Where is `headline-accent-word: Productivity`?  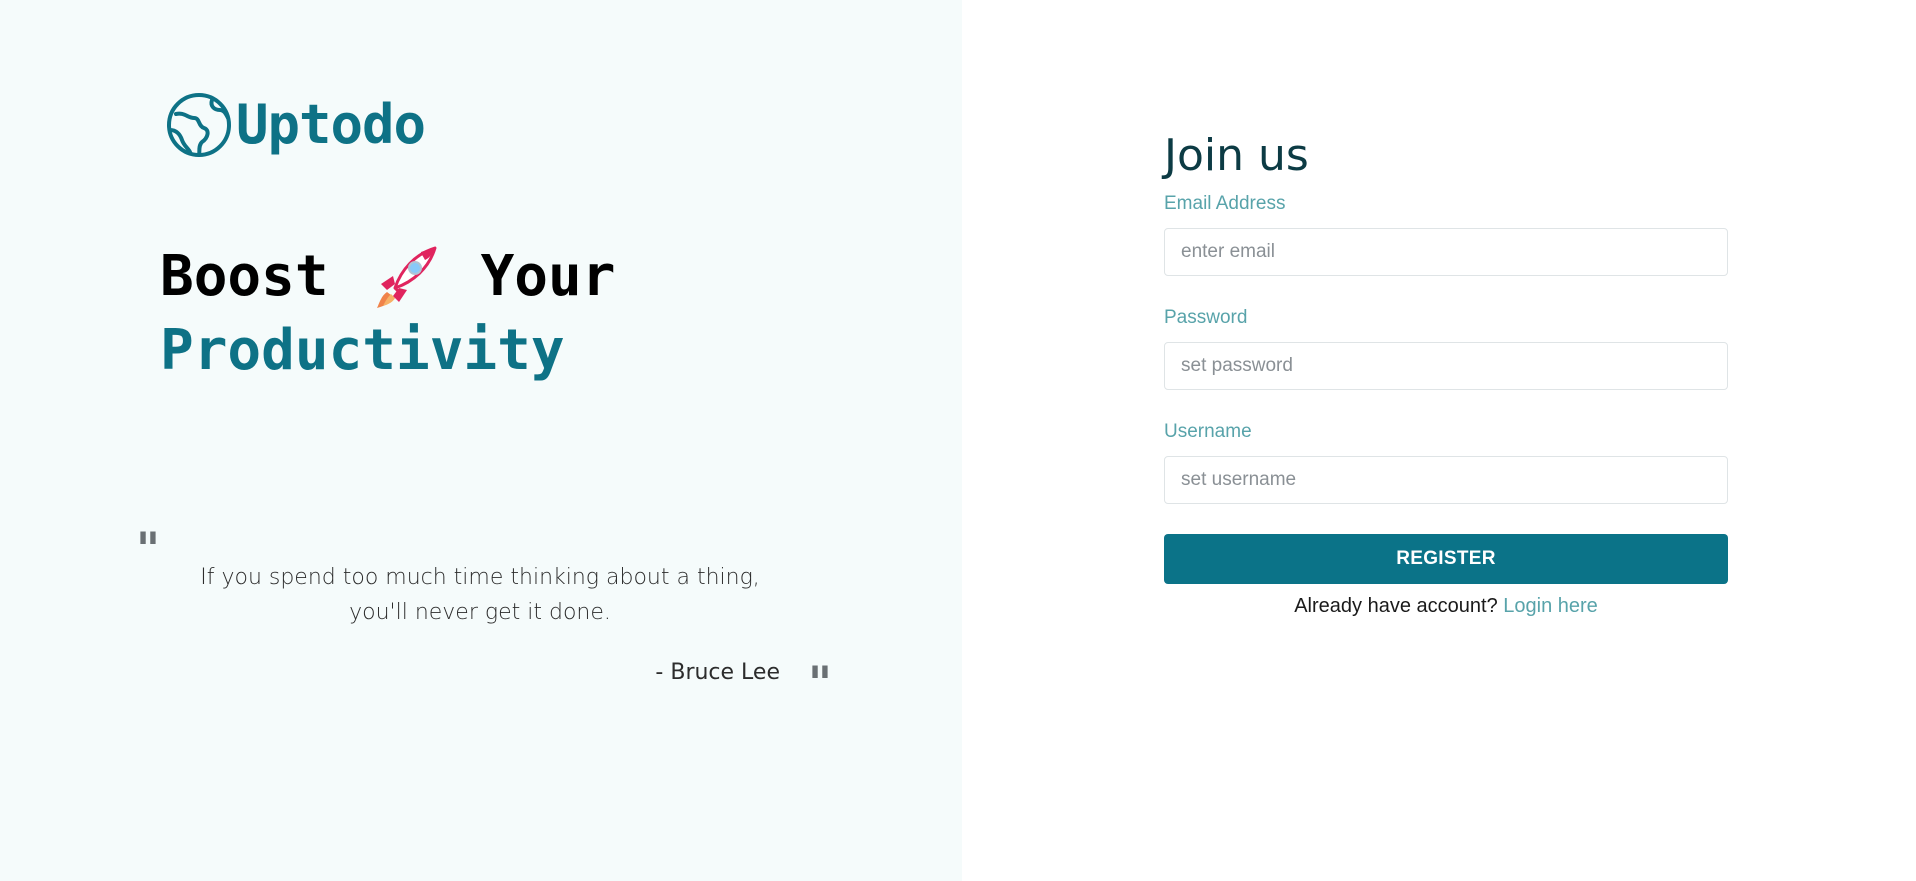
headline-accent-word: Productivity is located at coordinates (362, 350).